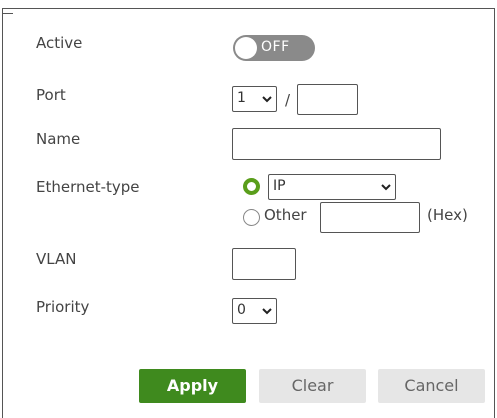  What do you see at coordinates (254, 311) in the screenshot?
I see `priority-select: 0` at bounding box center [254, 311].